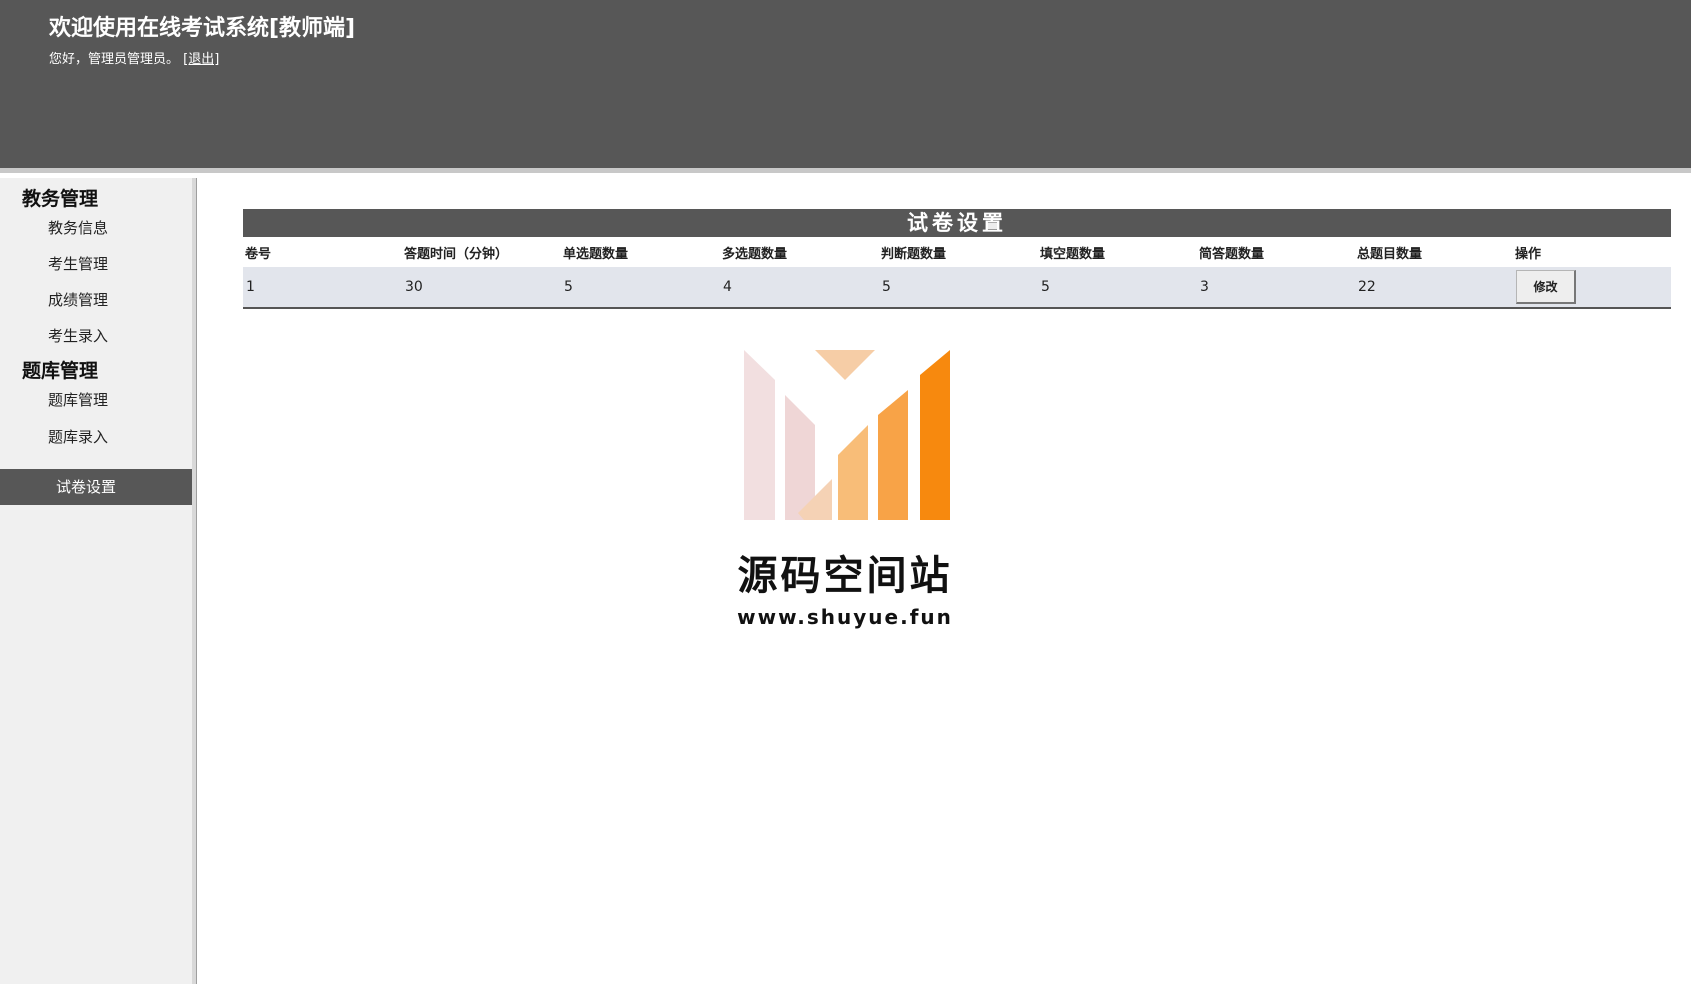 The image size is (1691, 984). Describe the element at coordinates (481, 288) in the screenshot. I see `table-cell: 30` at that location.